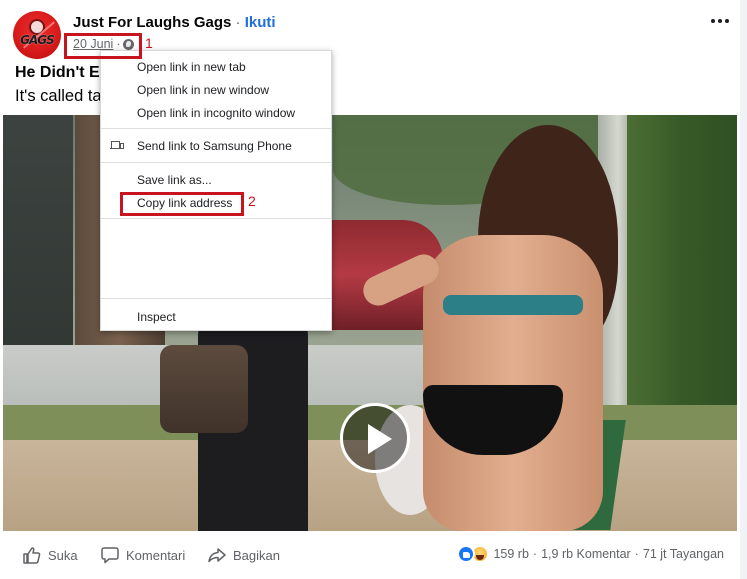  I want to click on comment-button: Komentari, so click(142, 555).